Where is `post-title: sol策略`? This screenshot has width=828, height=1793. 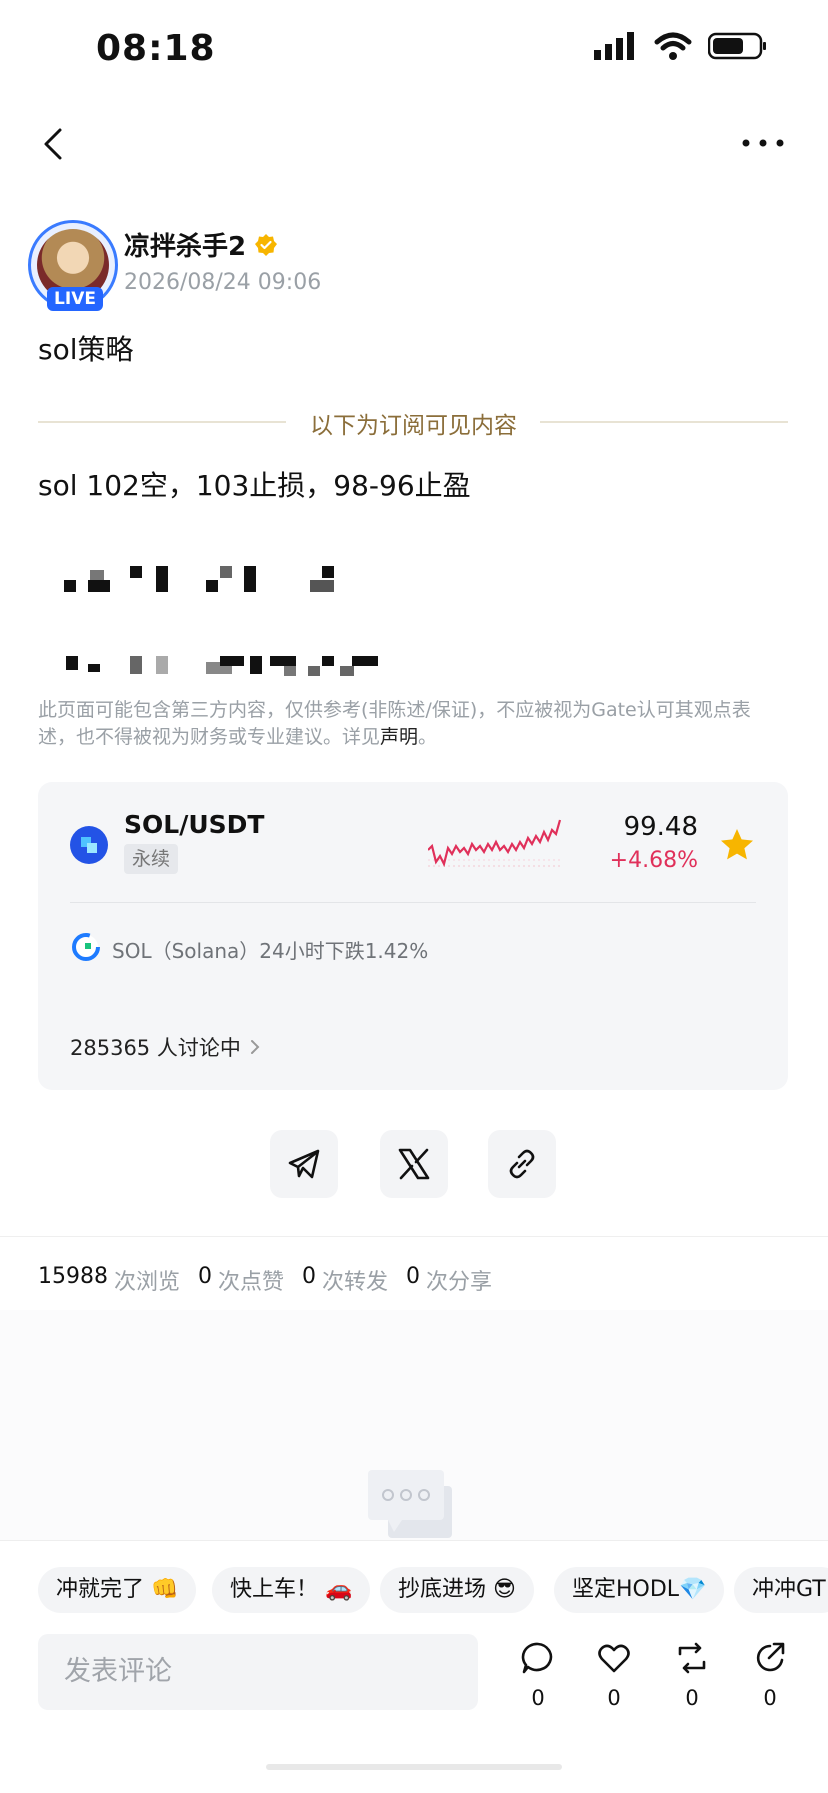
post-title: sol策略 is located at coordinates (86, 349).